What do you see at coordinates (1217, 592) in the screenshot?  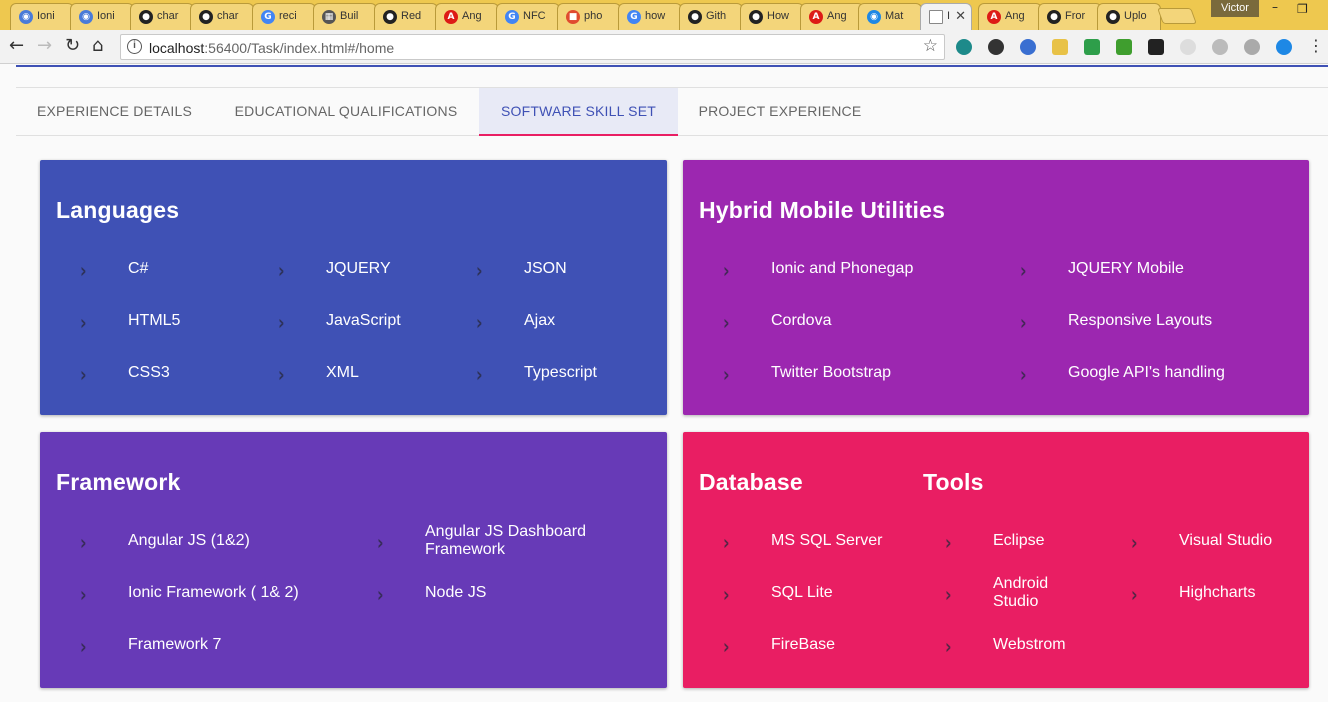 I see `tool-item: Highcharts` at bounding box center [1217, 592].